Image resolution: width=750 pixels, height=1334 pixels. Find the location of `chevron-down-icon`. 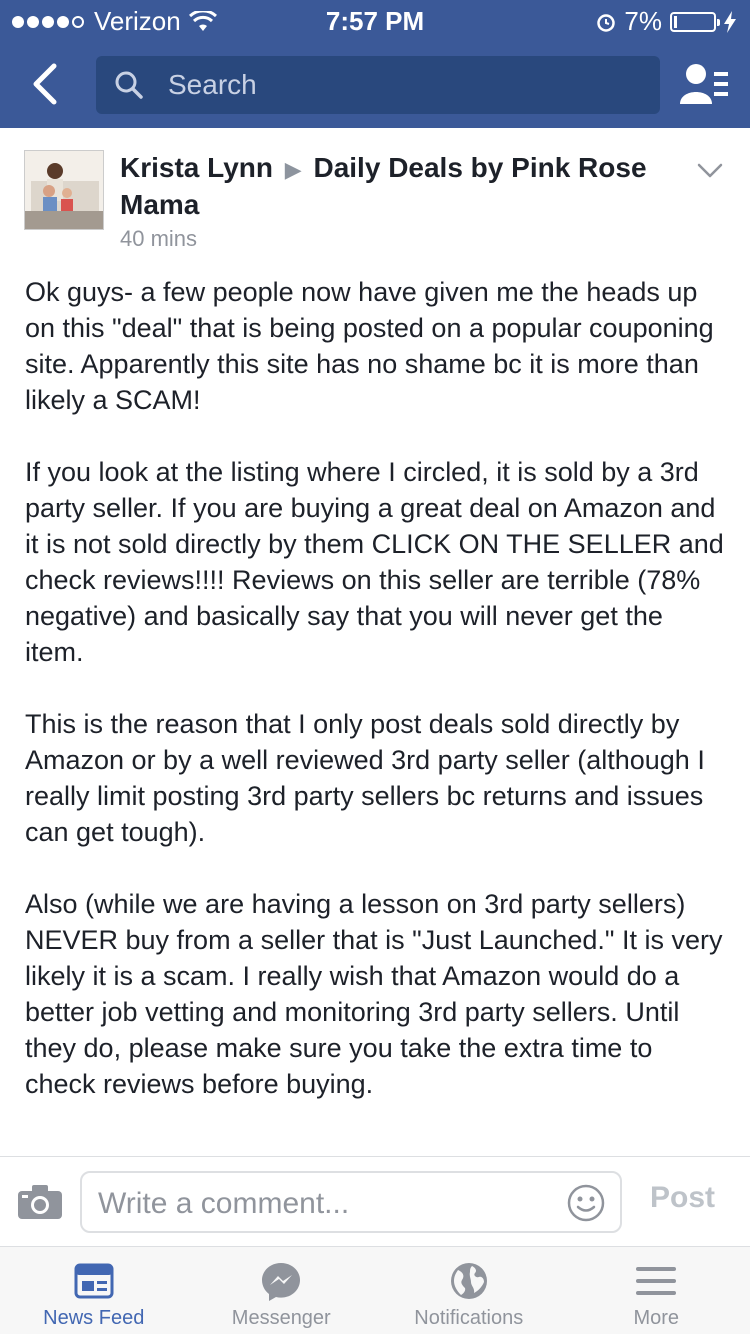

chevron-down-icon is located at coordinates (710, 171).